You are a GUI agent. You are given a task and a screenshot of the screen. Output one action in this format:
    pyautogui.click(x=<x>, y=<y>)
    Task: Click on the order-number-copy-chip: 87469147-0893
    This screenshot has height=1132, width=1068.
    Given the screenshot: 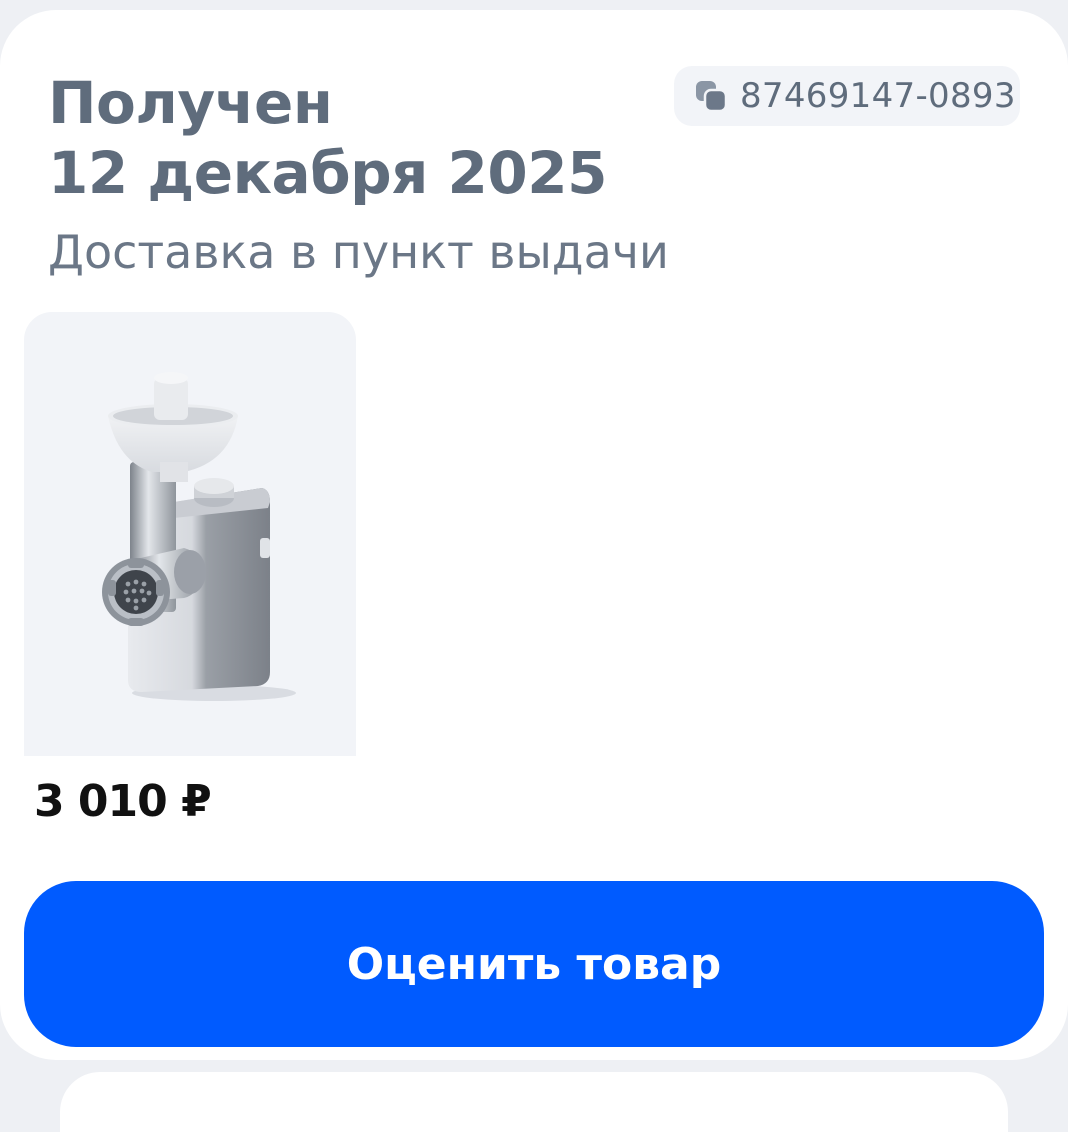 What is the action you would take?
    pyautogui.click(x=847, y=96)
    